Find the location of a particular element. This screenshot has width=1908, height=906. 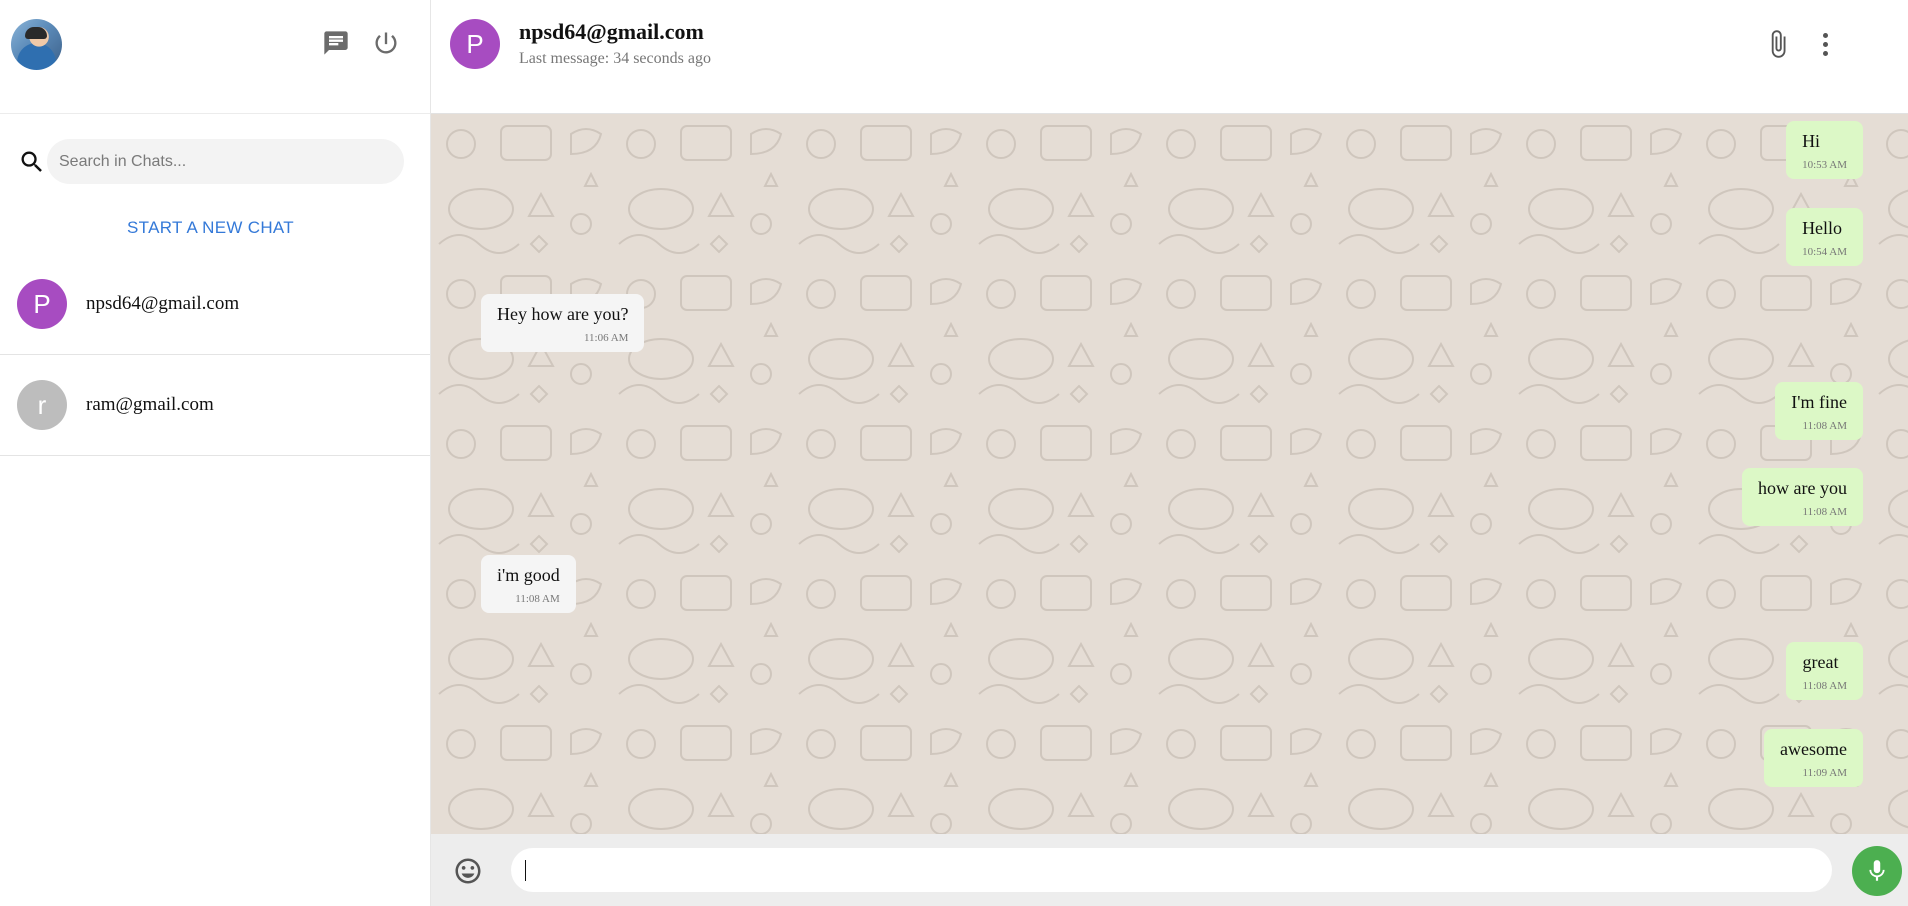

text-caret is located at coordinates (525, 870).